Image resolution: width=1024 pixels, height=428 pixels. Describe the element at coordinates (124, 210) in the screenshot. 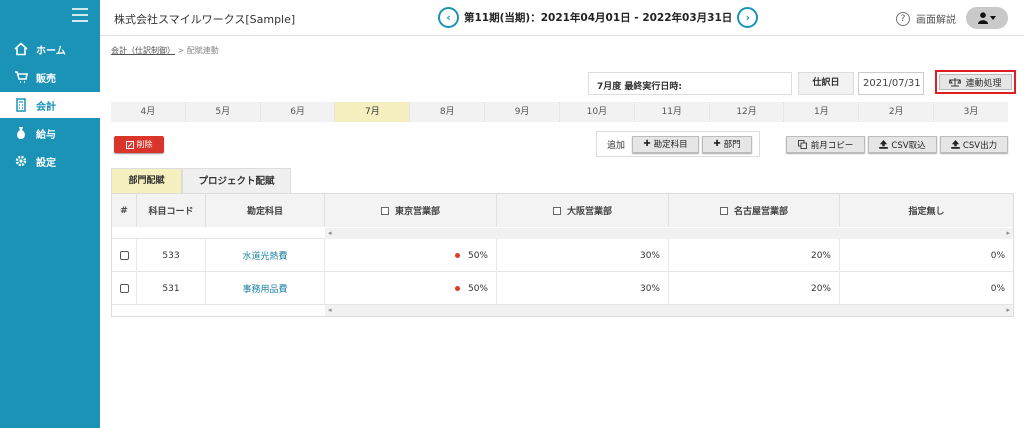

I see `header-hash: #` at that location.